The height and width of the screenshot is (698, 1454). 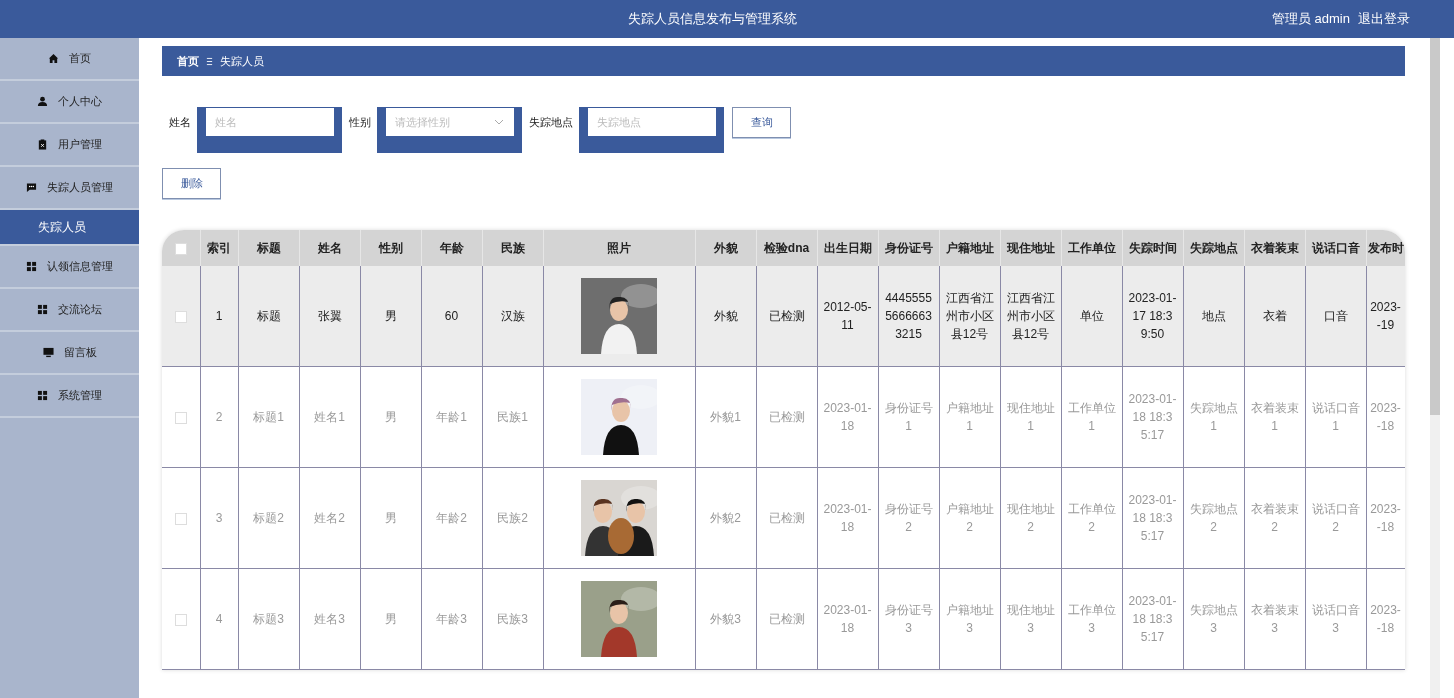 What do you see at coordinates (329, 248) in the screenshot?
I see `column-header: 姓名` at bounding box center [329, 248].